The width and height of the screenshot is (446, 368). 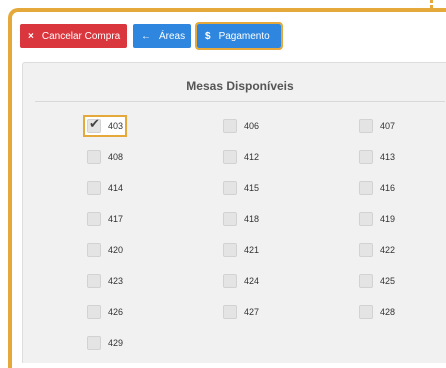 I want to click on table-number-label: 421, so click(x=252, y=250).